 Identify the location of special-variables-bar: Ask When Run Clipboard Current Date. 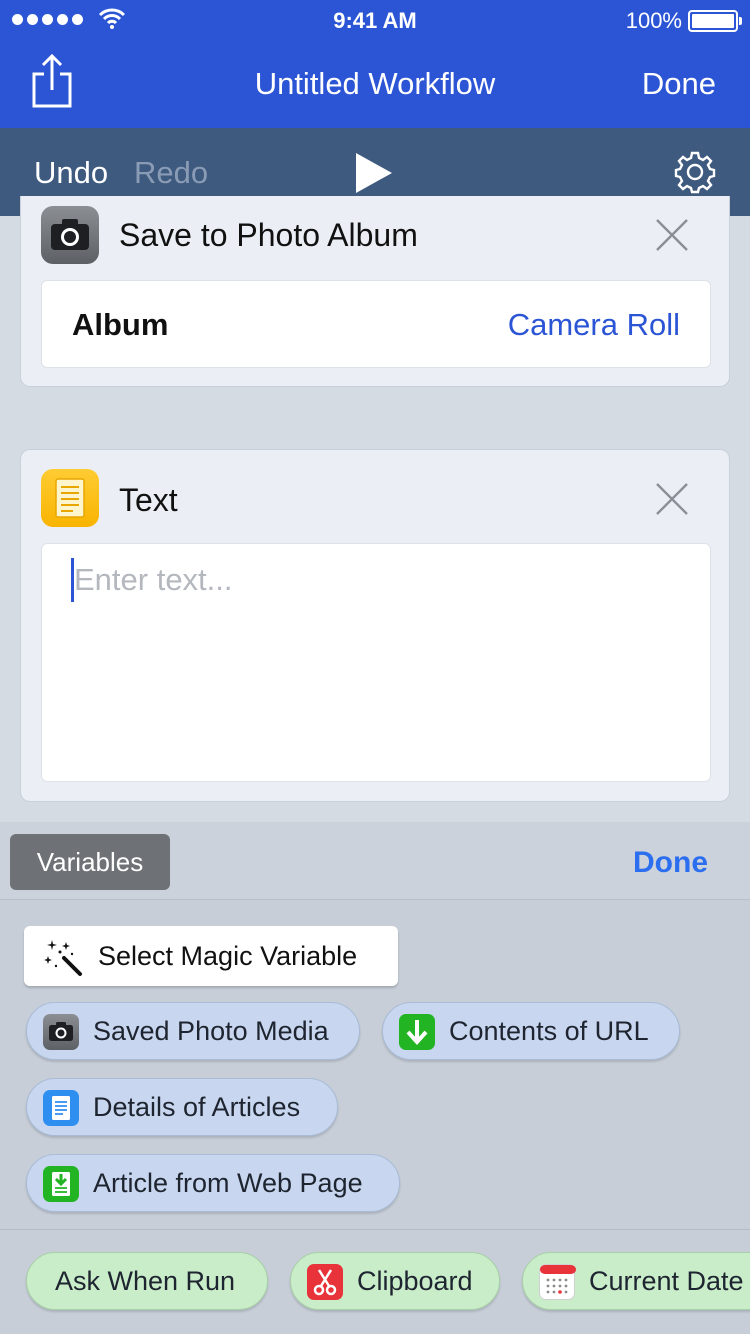
(375, 1282).